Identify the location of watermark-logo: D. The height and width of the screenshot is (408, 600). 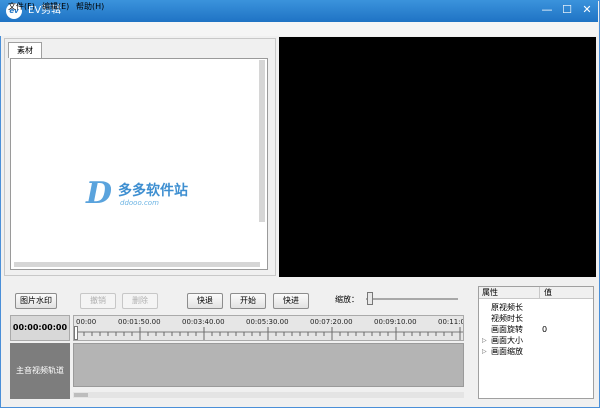
(99, 193).